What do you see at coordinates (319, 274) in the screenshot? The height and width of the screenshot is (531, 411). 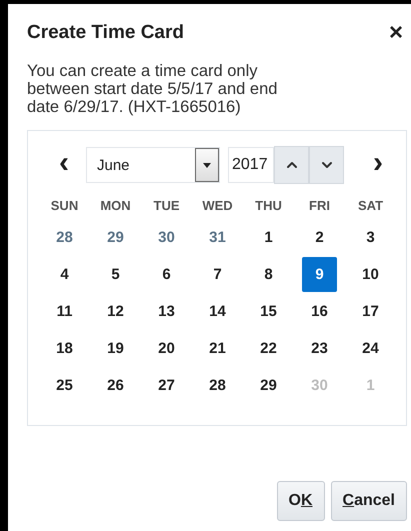 I see `calendar-day: 9` at bounding box center [319, 274].